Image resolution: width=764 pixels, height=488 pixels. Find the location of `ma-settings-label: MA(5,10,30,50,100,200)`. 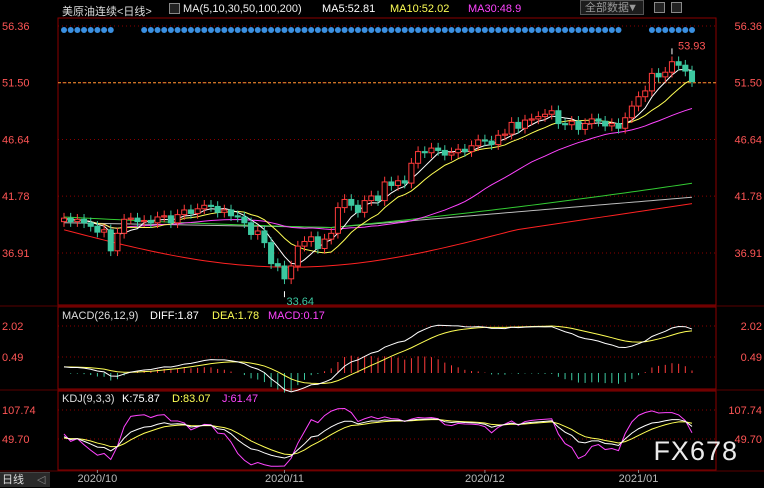

ma-settings-label: MA(5,10,30,50,100,200) is located at coordinates (242, 9).